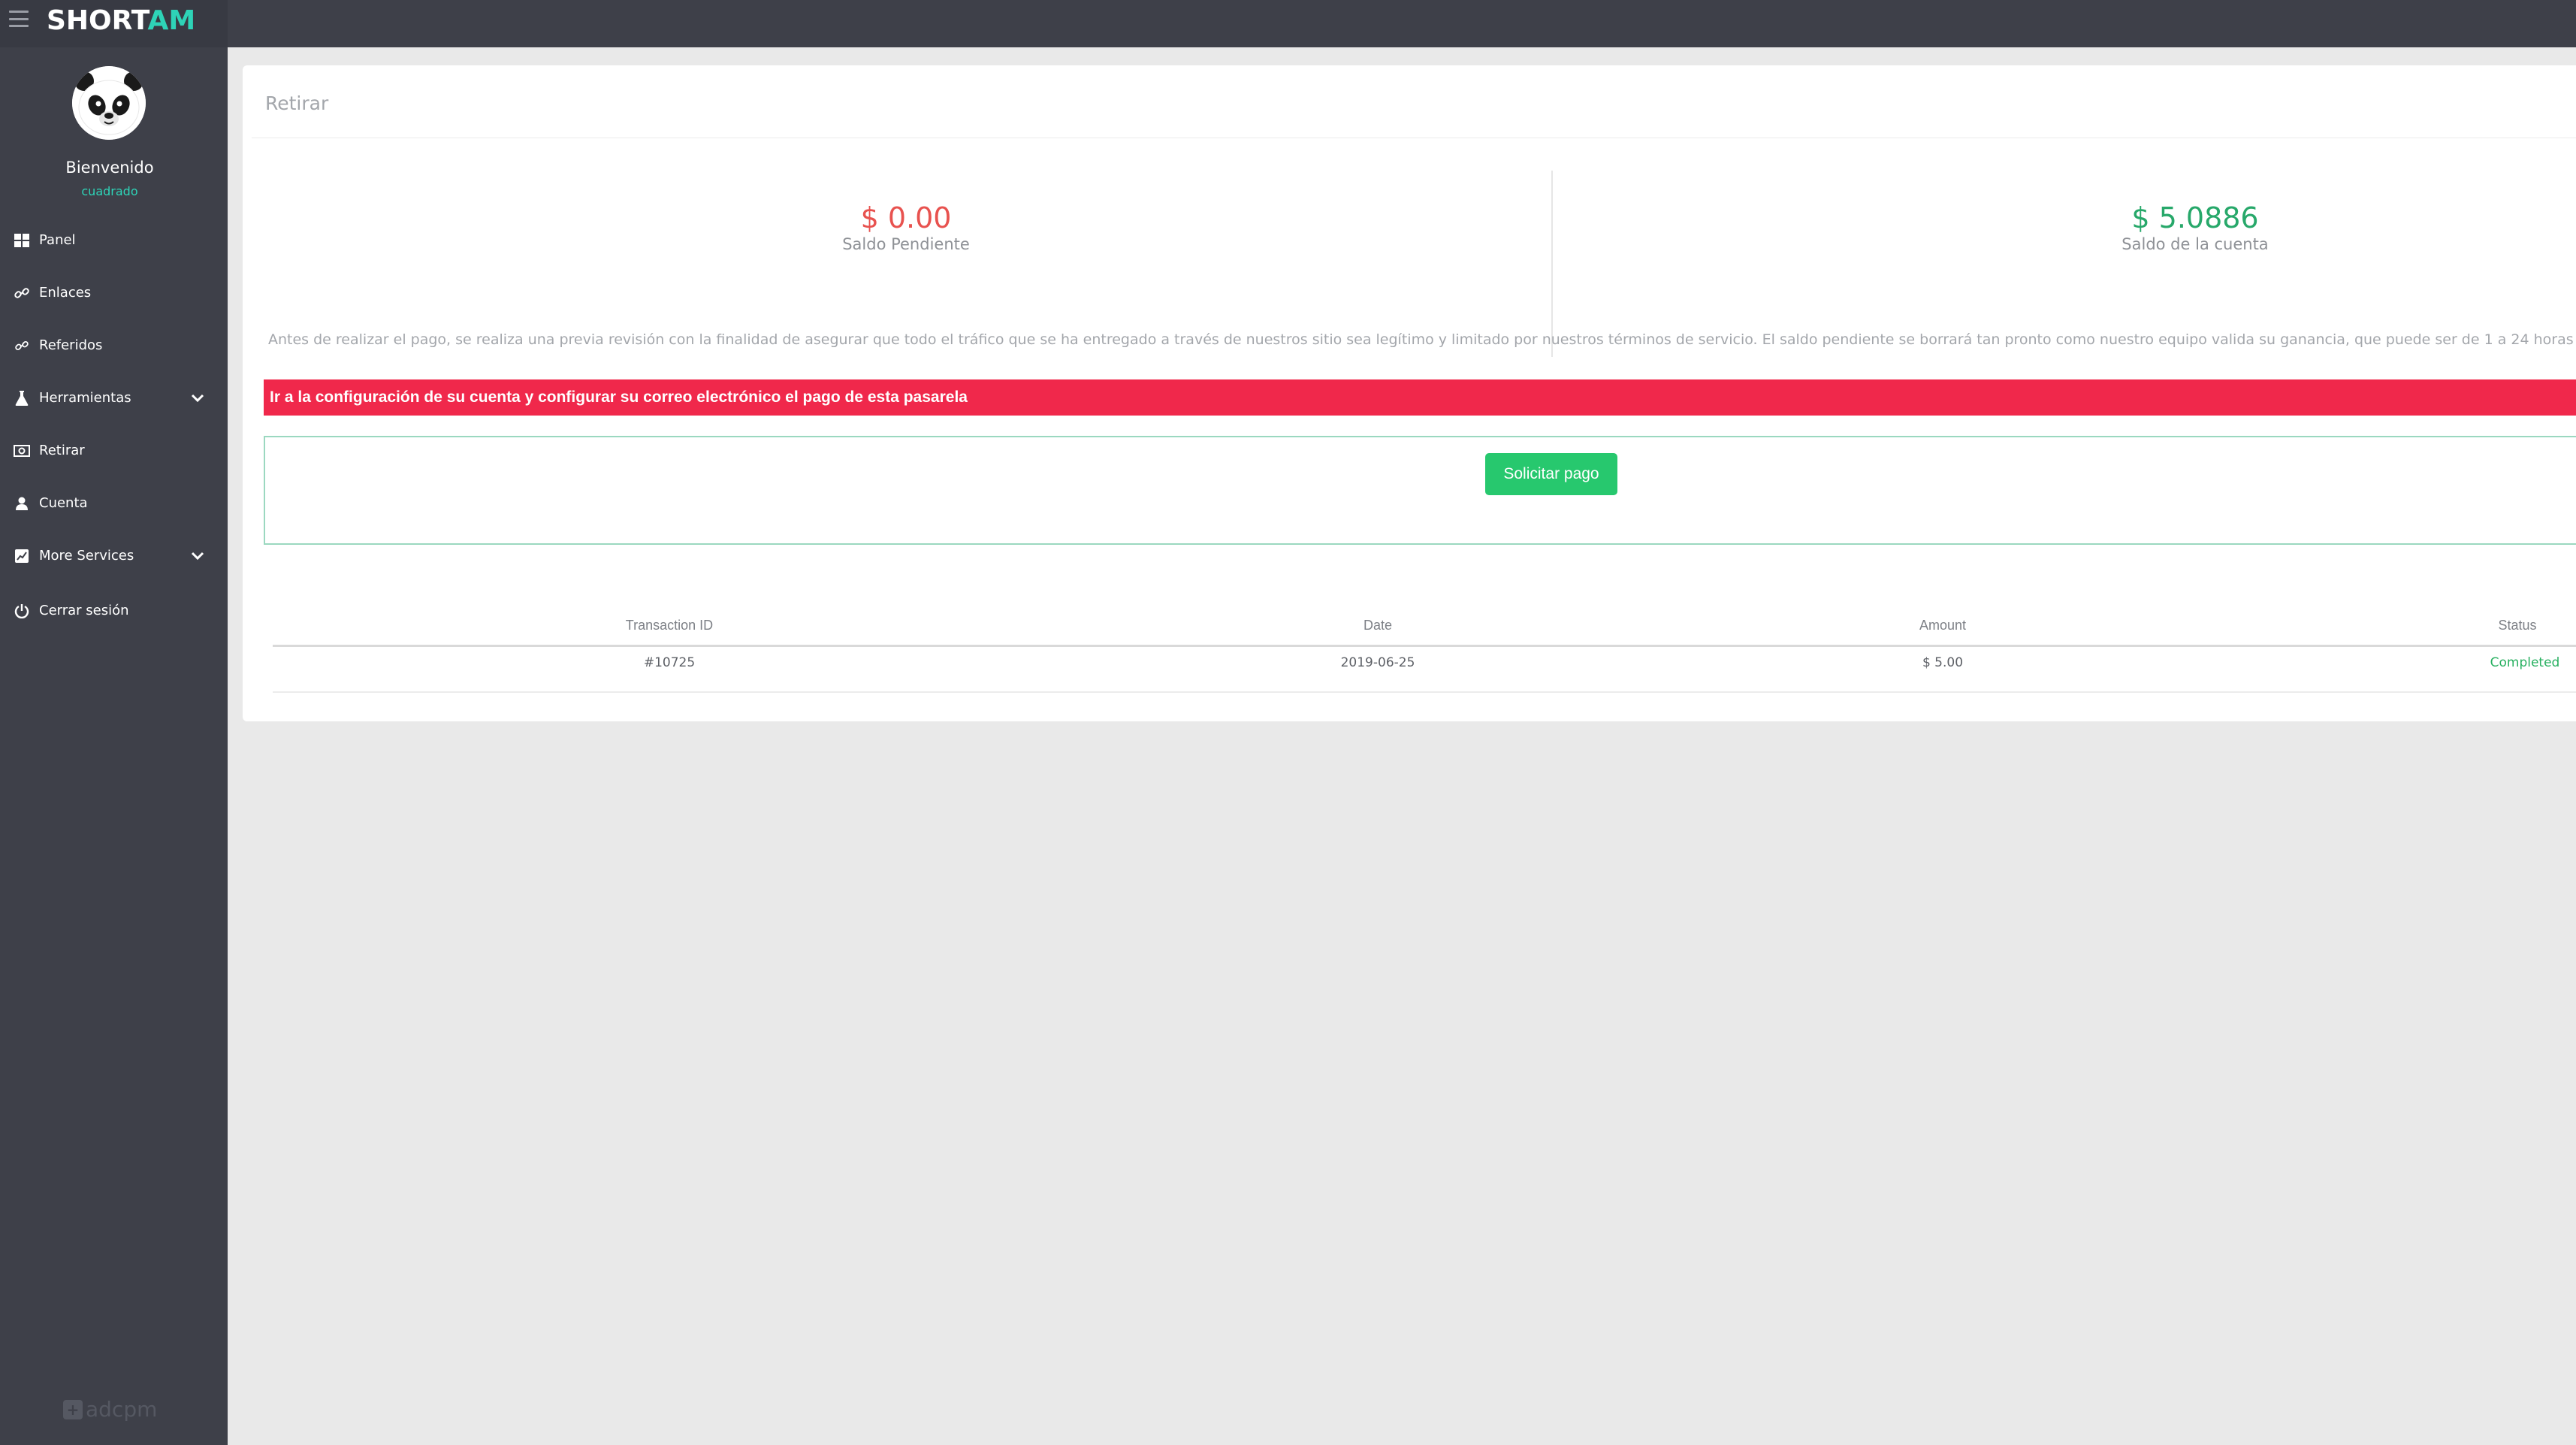  Describe the element at coordinates (2195, 217) in the screenshot. I see `account-balance-value: $ 5.0886` at that location.